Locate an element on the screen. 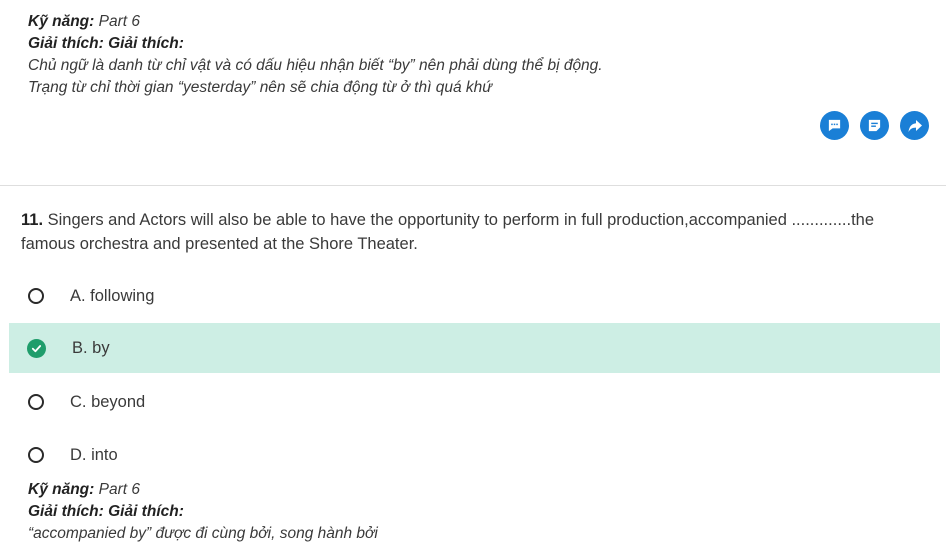 This screenshot has height=555, width=946. comment-button is located at coordinates (834, 125).